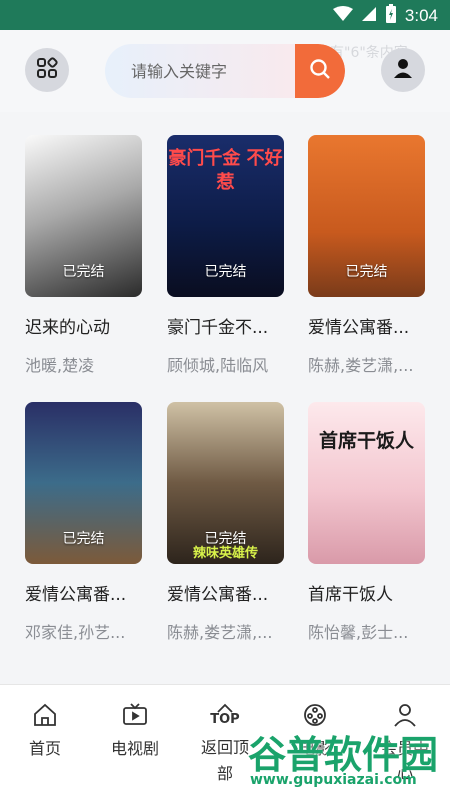  What do you see at coordinates (366, 483) in the screenshot?
I see `drama-poster: 首席干饭人` at bounding box center [366, 483].